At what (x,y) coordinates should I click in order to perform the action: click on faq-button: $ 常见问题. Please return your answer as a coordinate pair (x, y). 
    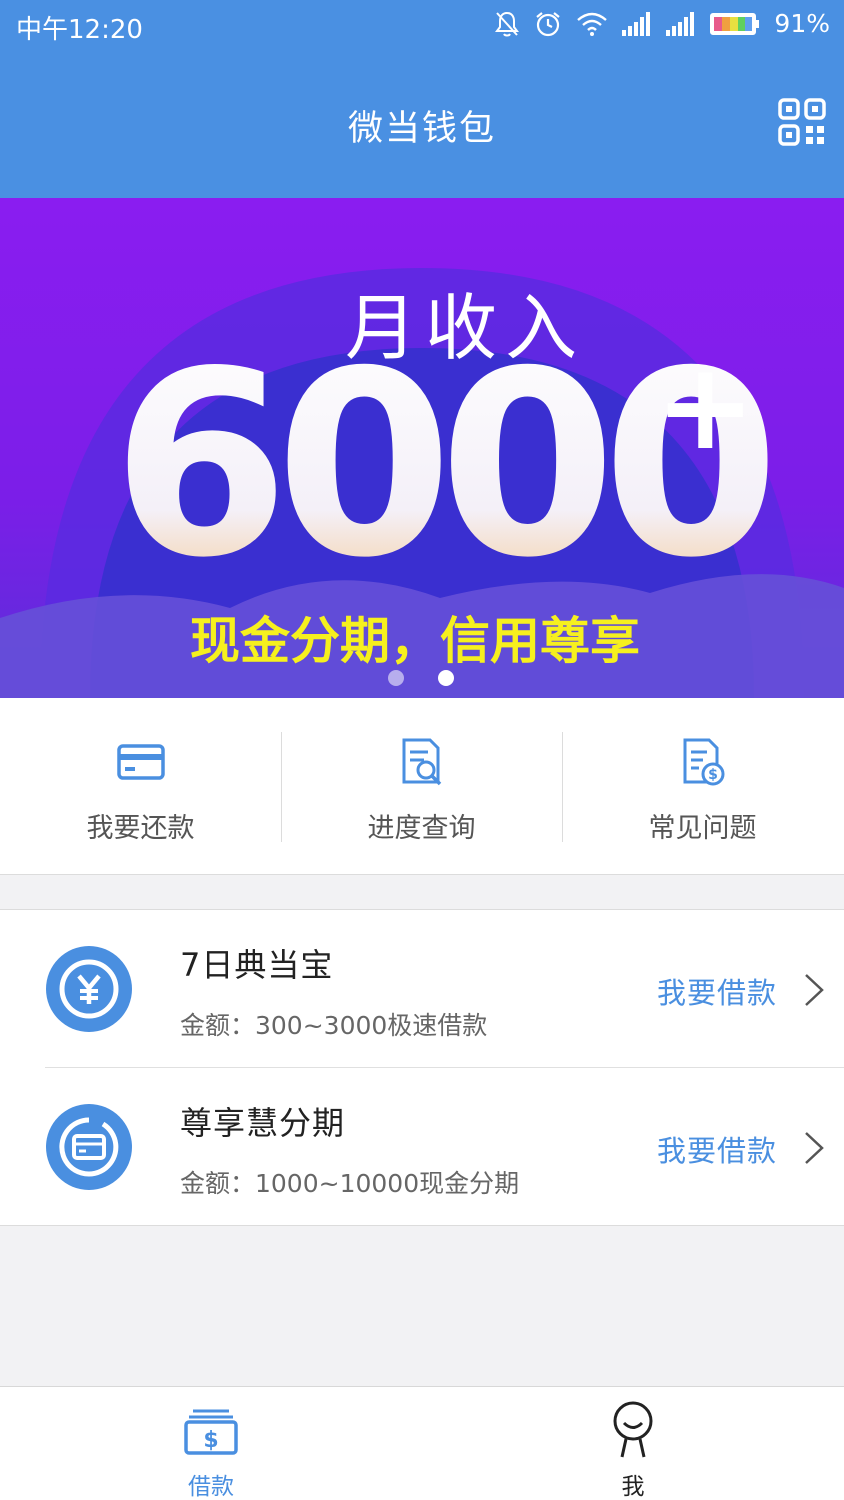
    Looking at the image, I should click on (702, 786).